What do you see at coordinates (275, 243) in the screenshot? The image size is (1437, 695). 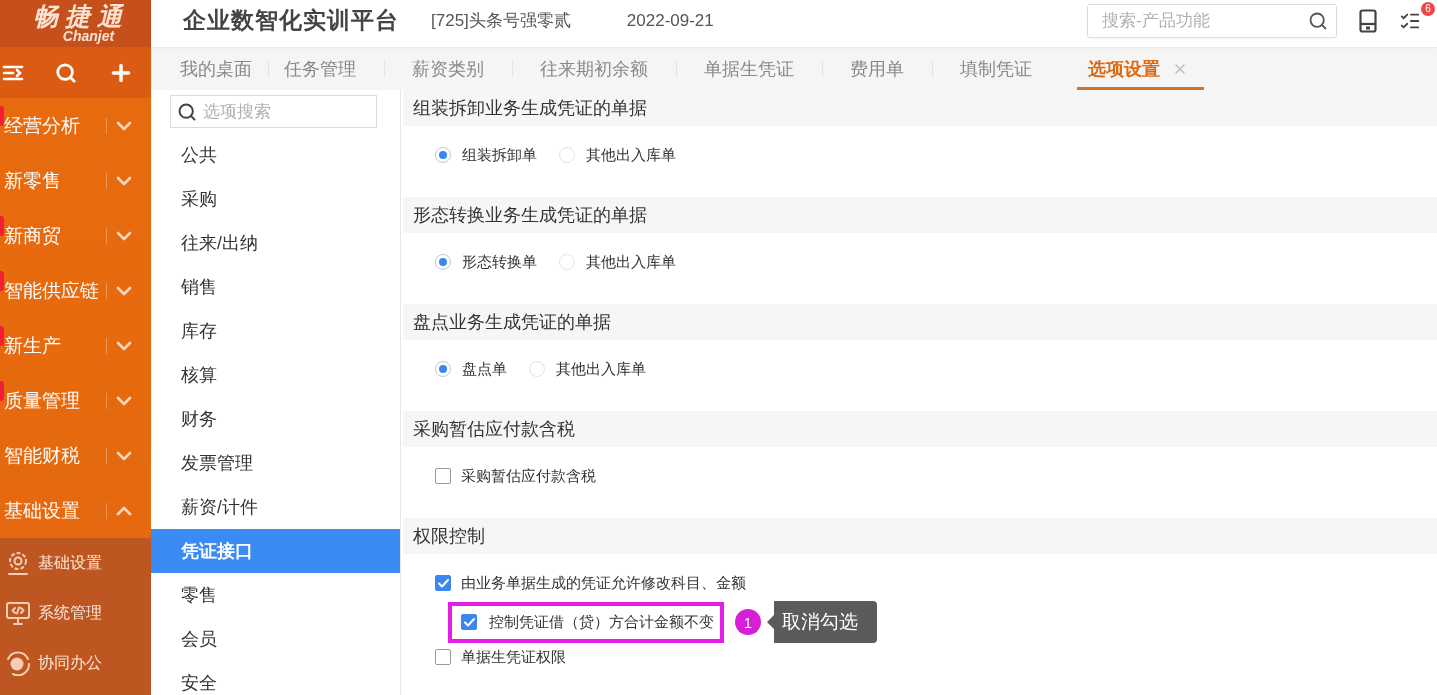 I see `category-item: 往来/出纳` at bounding box center [275, 243].